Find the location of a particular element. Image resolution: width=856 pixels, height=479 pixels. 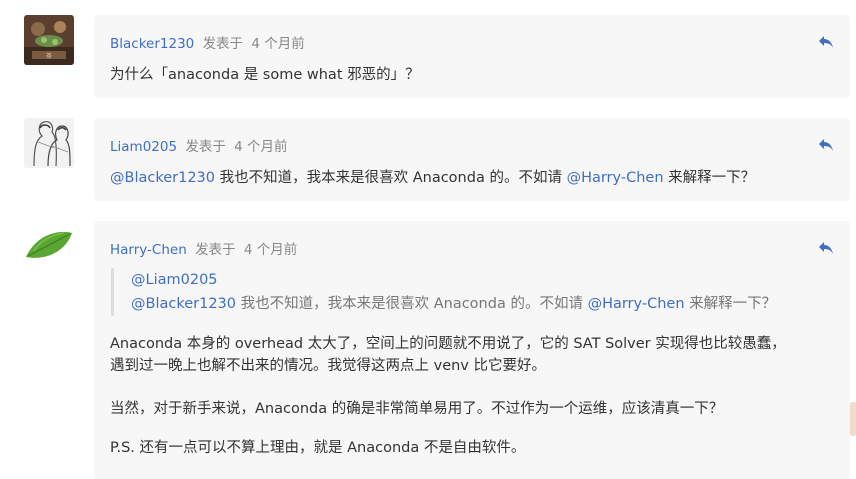

comment-meta: Liam0205 发表于 4 个月前 is located at coordinates (199, 145).